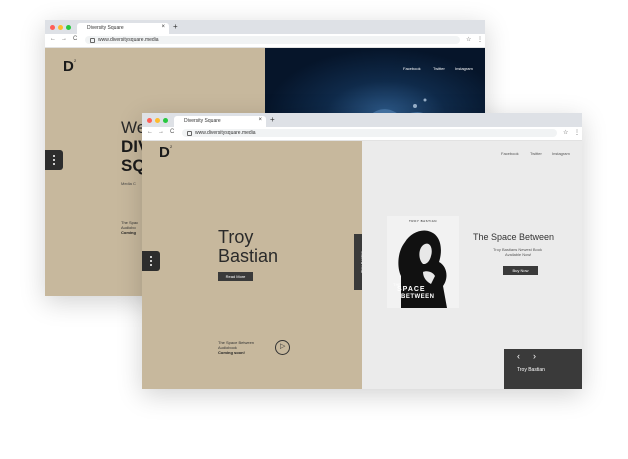 The width and height of the screenshot is (628, 459). I want to click on prev-arrow-icon: ‹, so click(518, 356).